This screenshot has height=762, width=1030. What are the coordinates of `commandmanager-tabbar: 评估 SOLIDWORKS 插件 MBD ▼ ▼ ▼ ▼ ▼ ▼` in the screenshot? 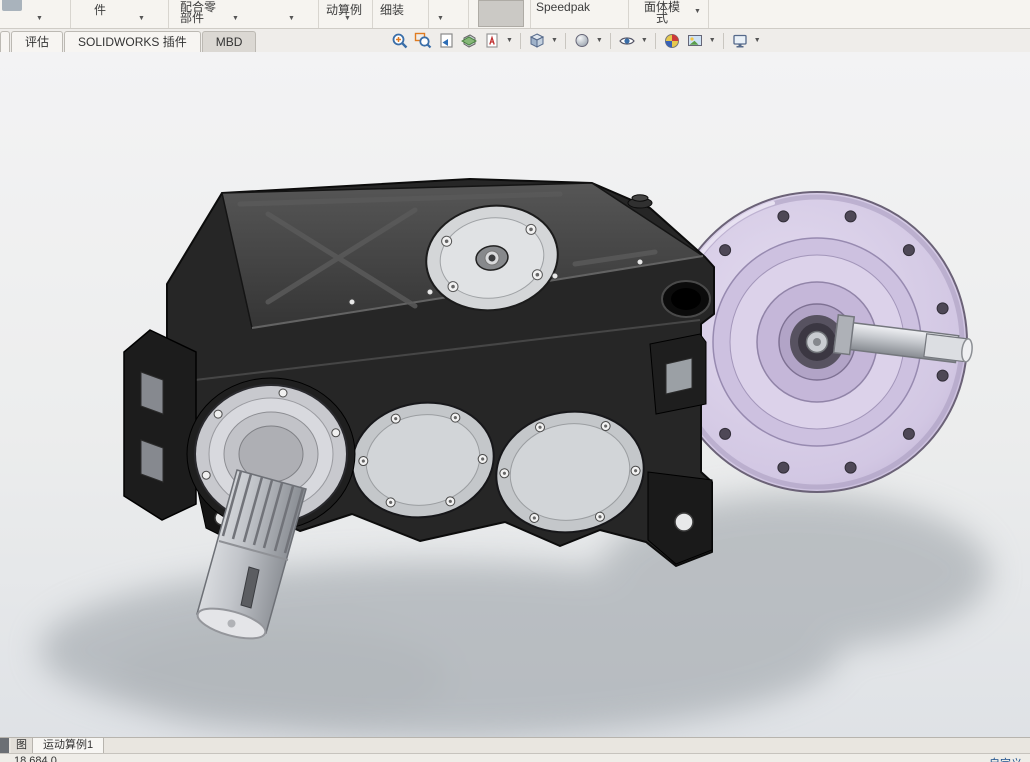 It's located at (515, 40).